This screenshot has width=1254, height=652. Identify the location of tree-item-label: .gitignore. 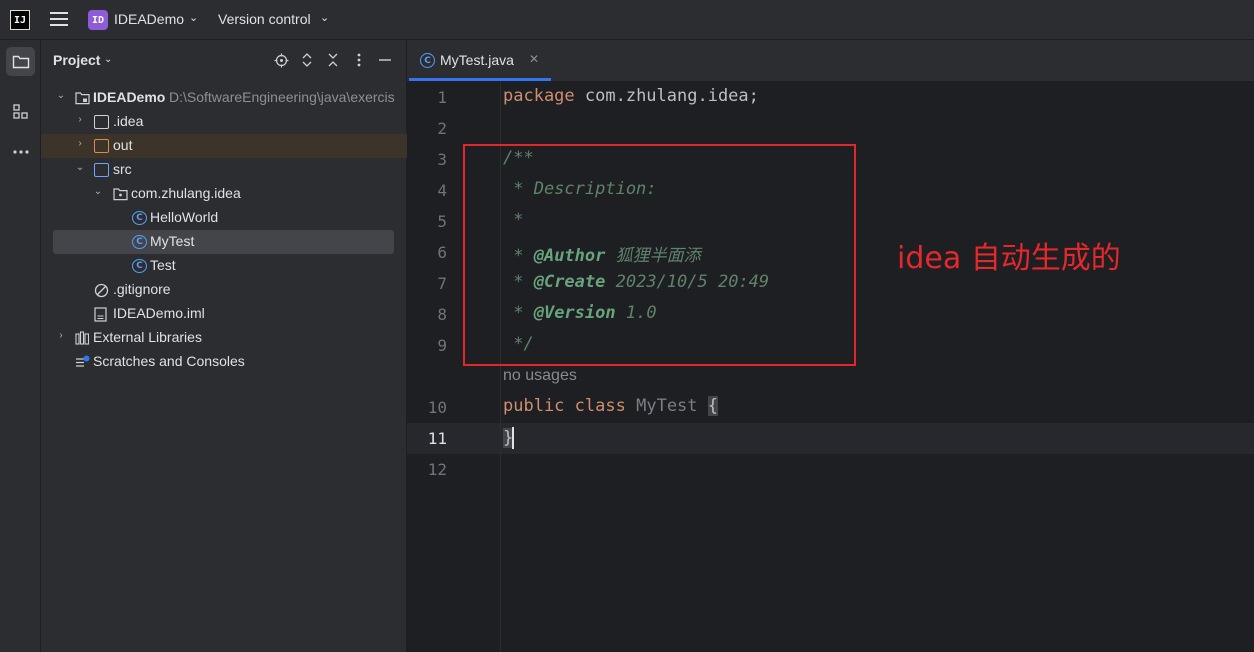
(142, 289).